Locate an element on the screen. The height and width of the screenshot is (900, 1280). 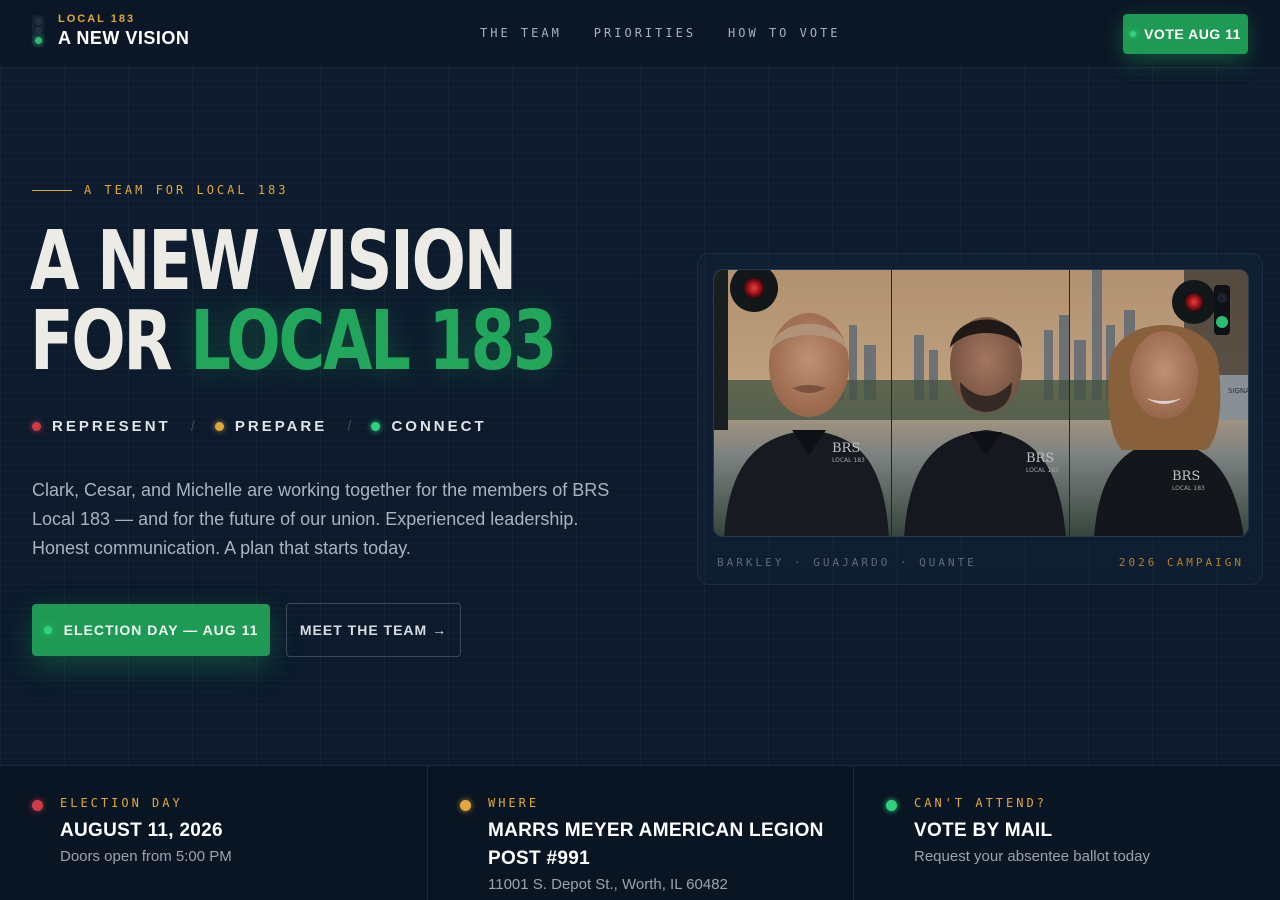
eyebrow-rule is located at coordinates (52, 190).